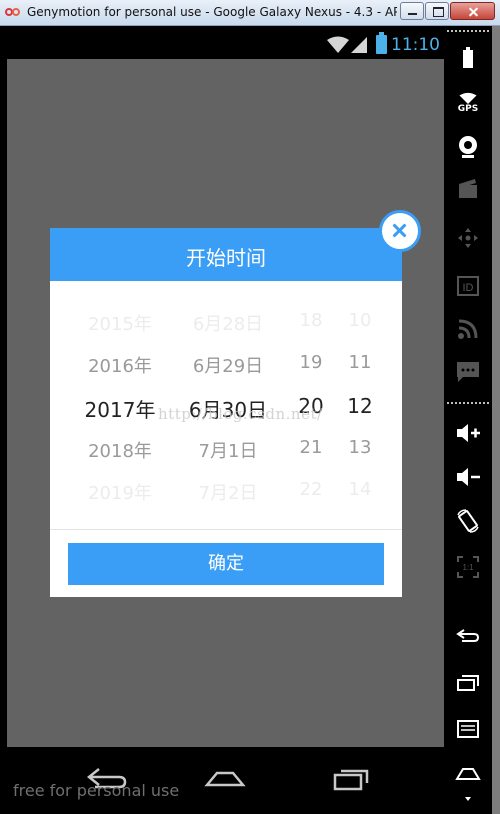  I want to click on close-window-button, so click(472, 11).